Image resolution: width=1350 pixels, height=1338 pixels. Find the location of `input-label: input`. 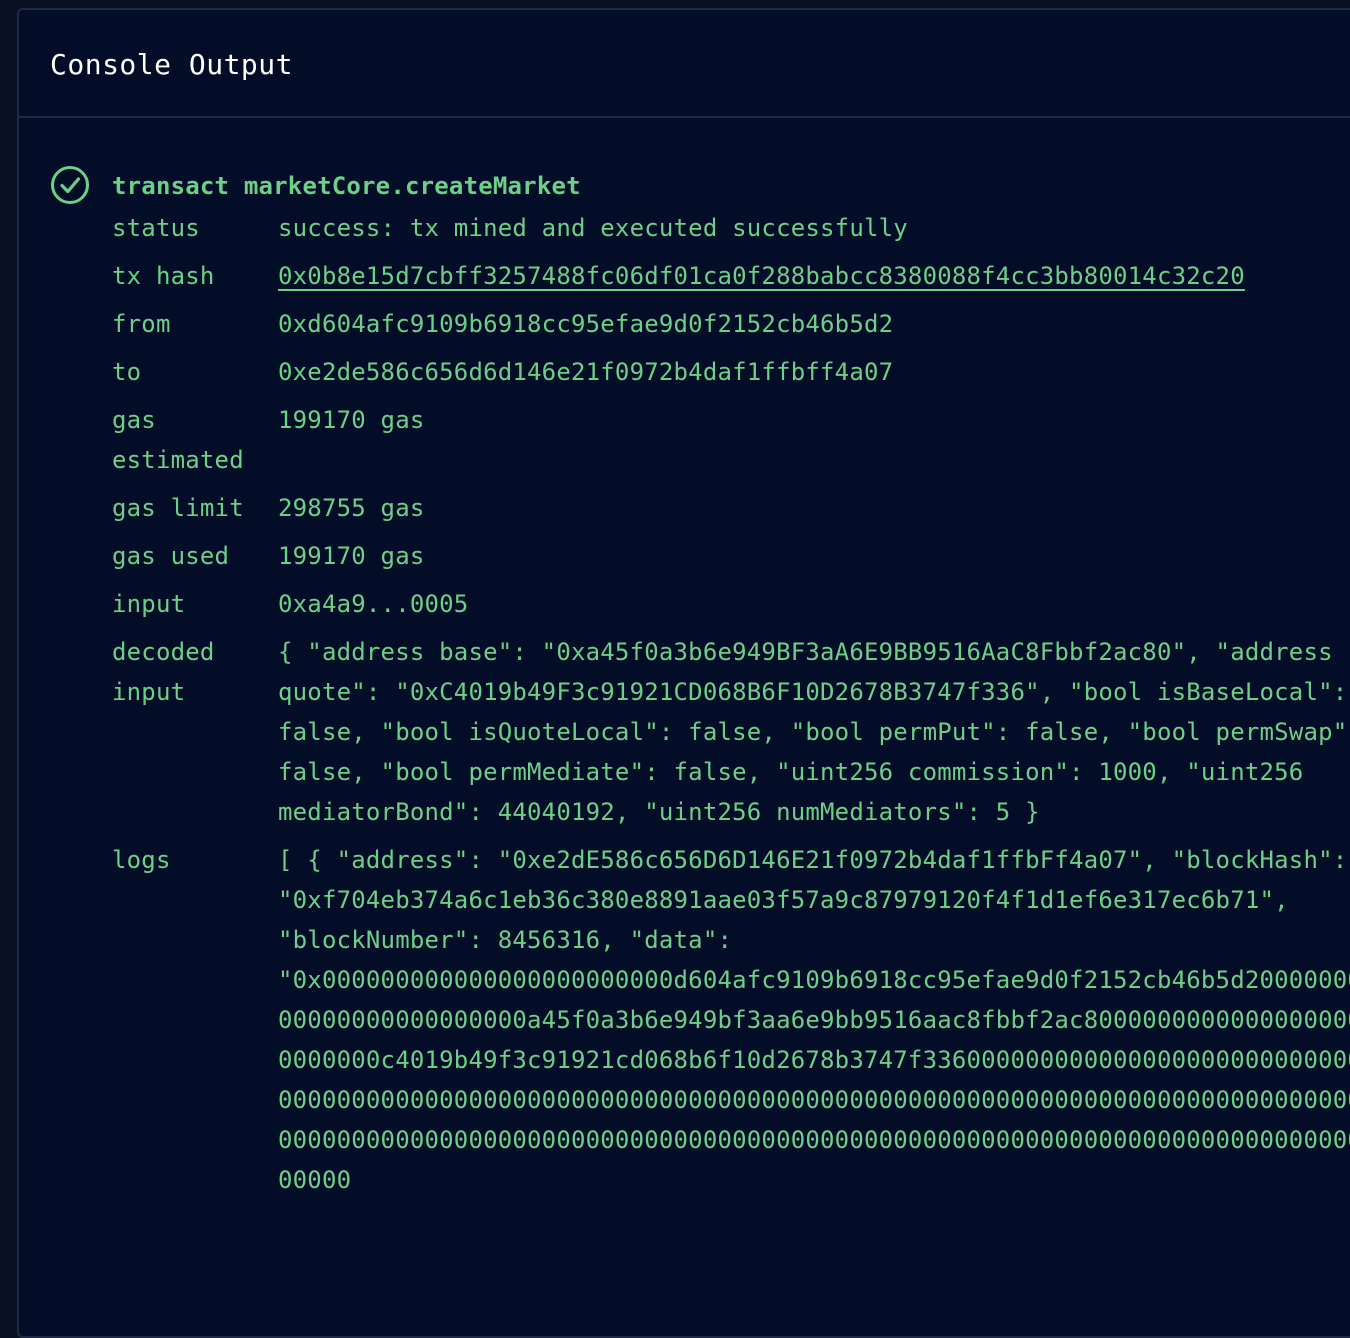

input-label: input is located at coordinates (149, 604).